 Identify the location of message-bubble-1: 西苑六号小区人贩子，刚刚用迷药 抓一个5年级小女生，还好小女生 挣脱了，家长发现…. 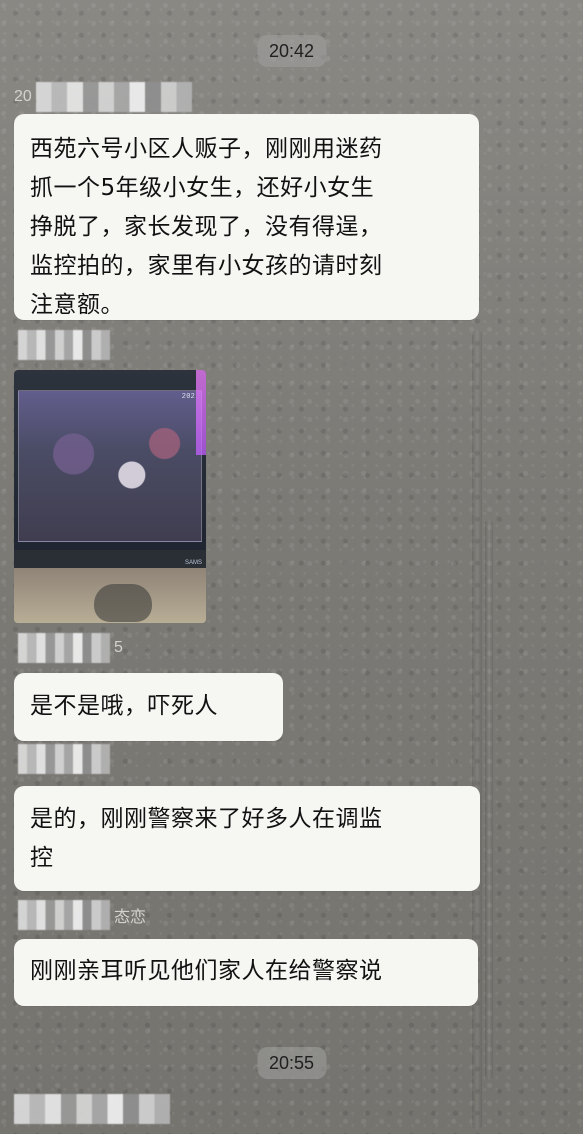
(246, 217).